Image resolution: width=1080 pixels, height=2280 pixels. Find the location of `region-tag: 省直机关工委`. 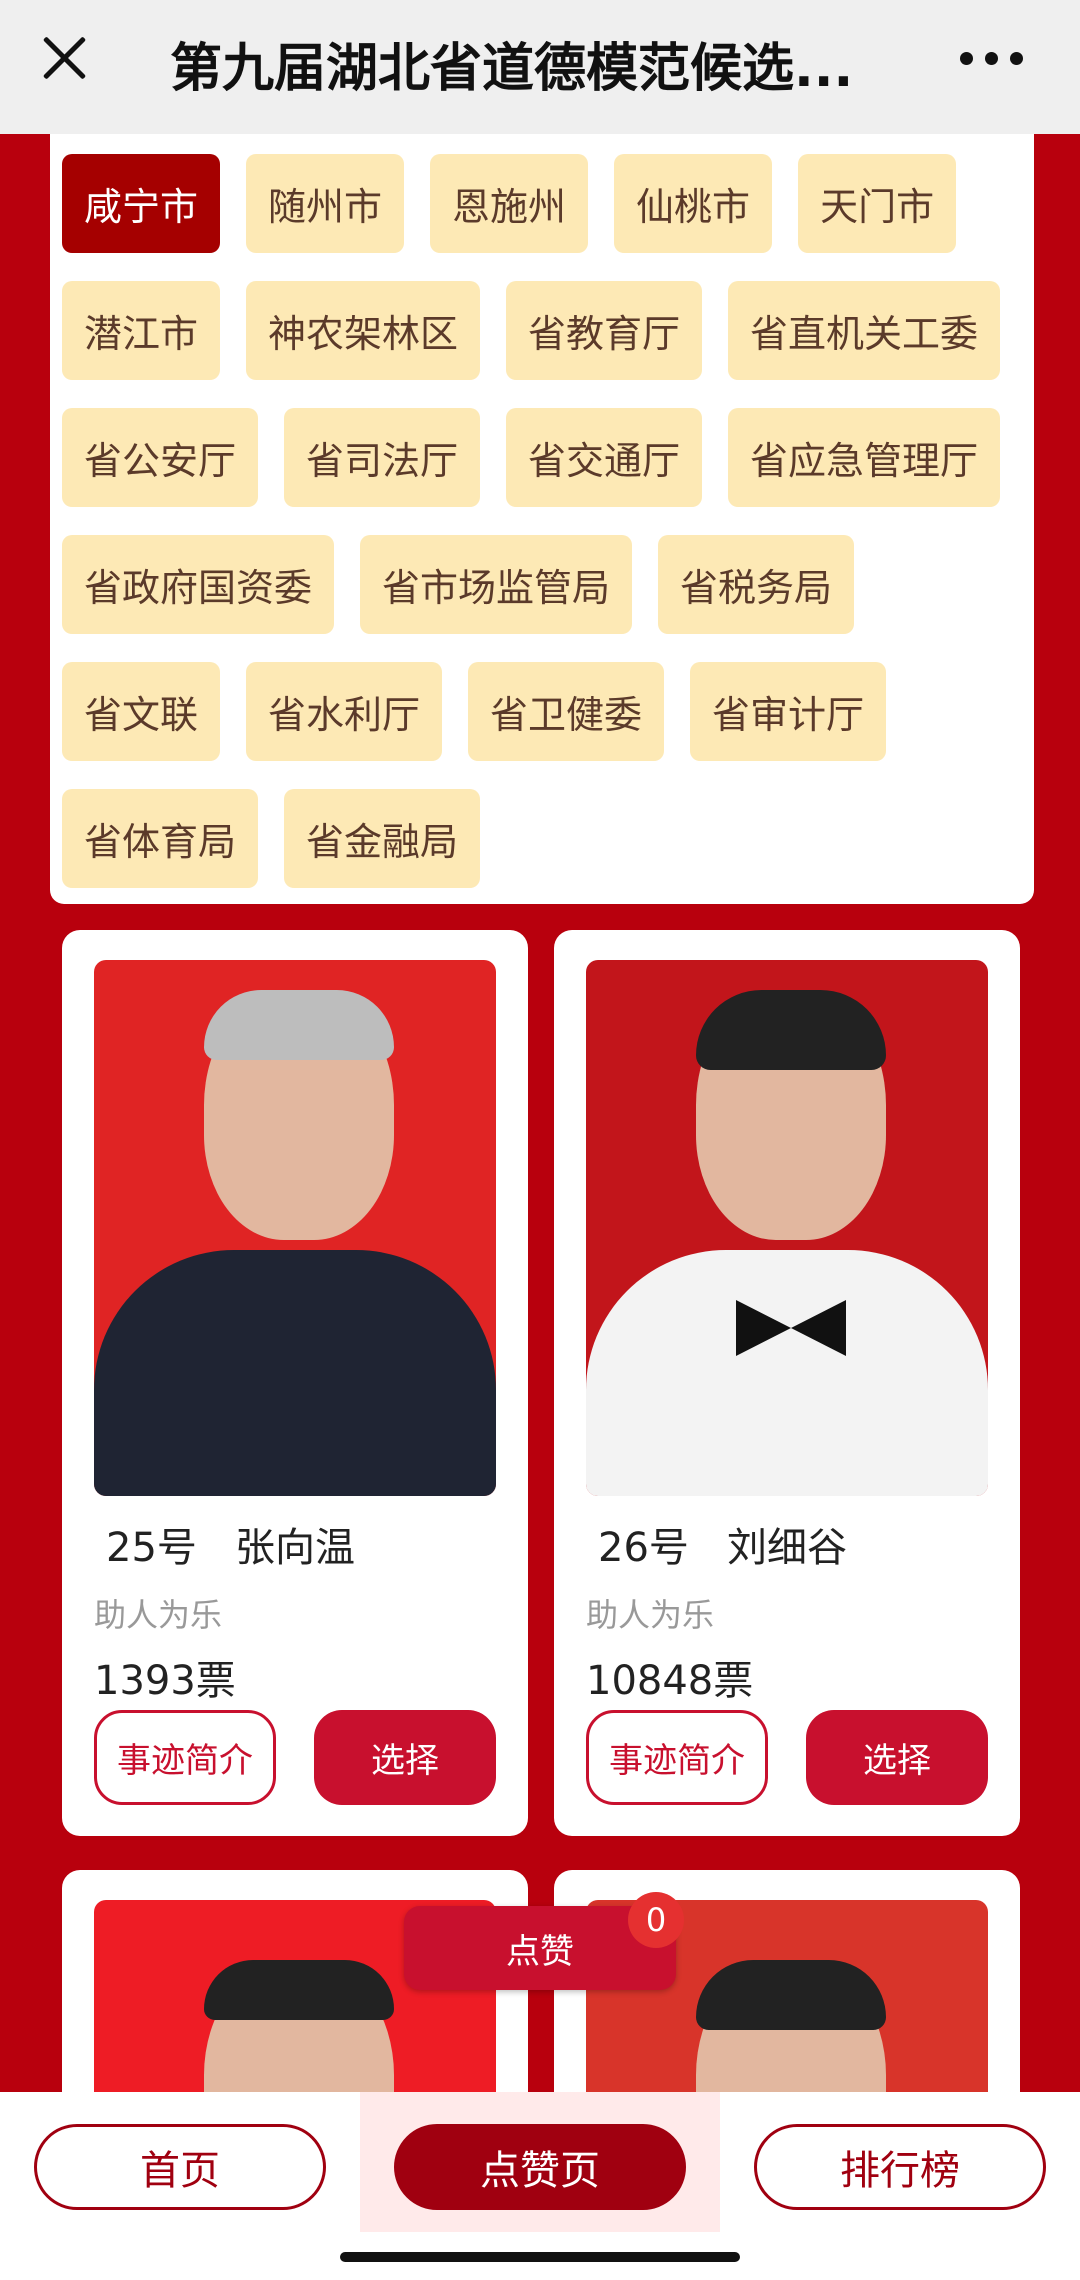

region-tag: 省直机关工委 is located at coordinates (864, 330).